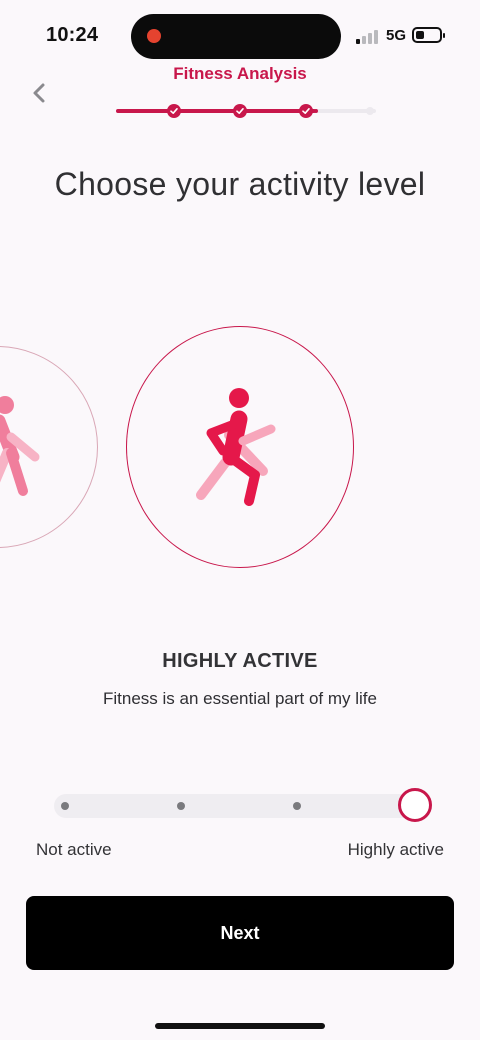 The height and width of the screenshot is (1040, 480). Describe the element at coordinates (240, 1026) in the screenshot. I see `home-indicator` at that location.